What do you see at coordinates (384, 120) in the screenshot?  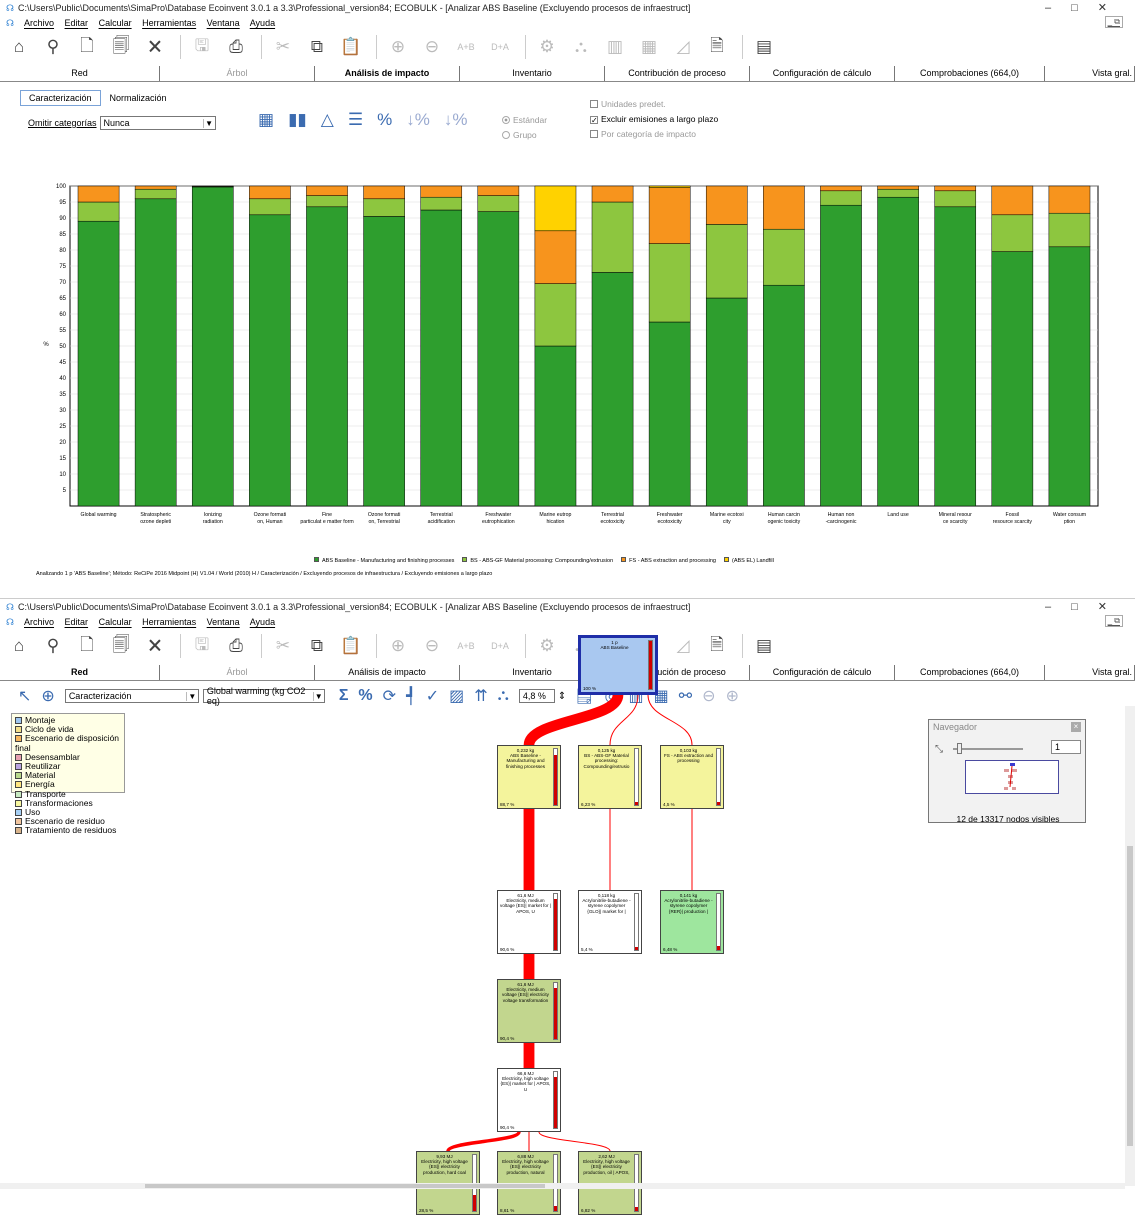 I see `percent-icon: %` at bounding box center [384, 120].